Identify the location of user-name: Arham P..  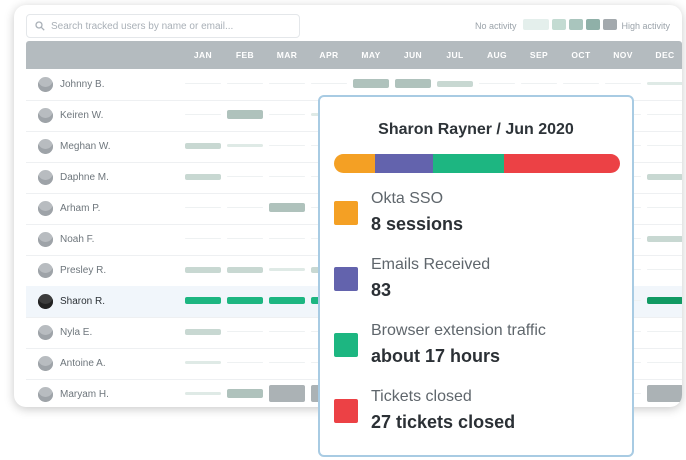
(80, 208).